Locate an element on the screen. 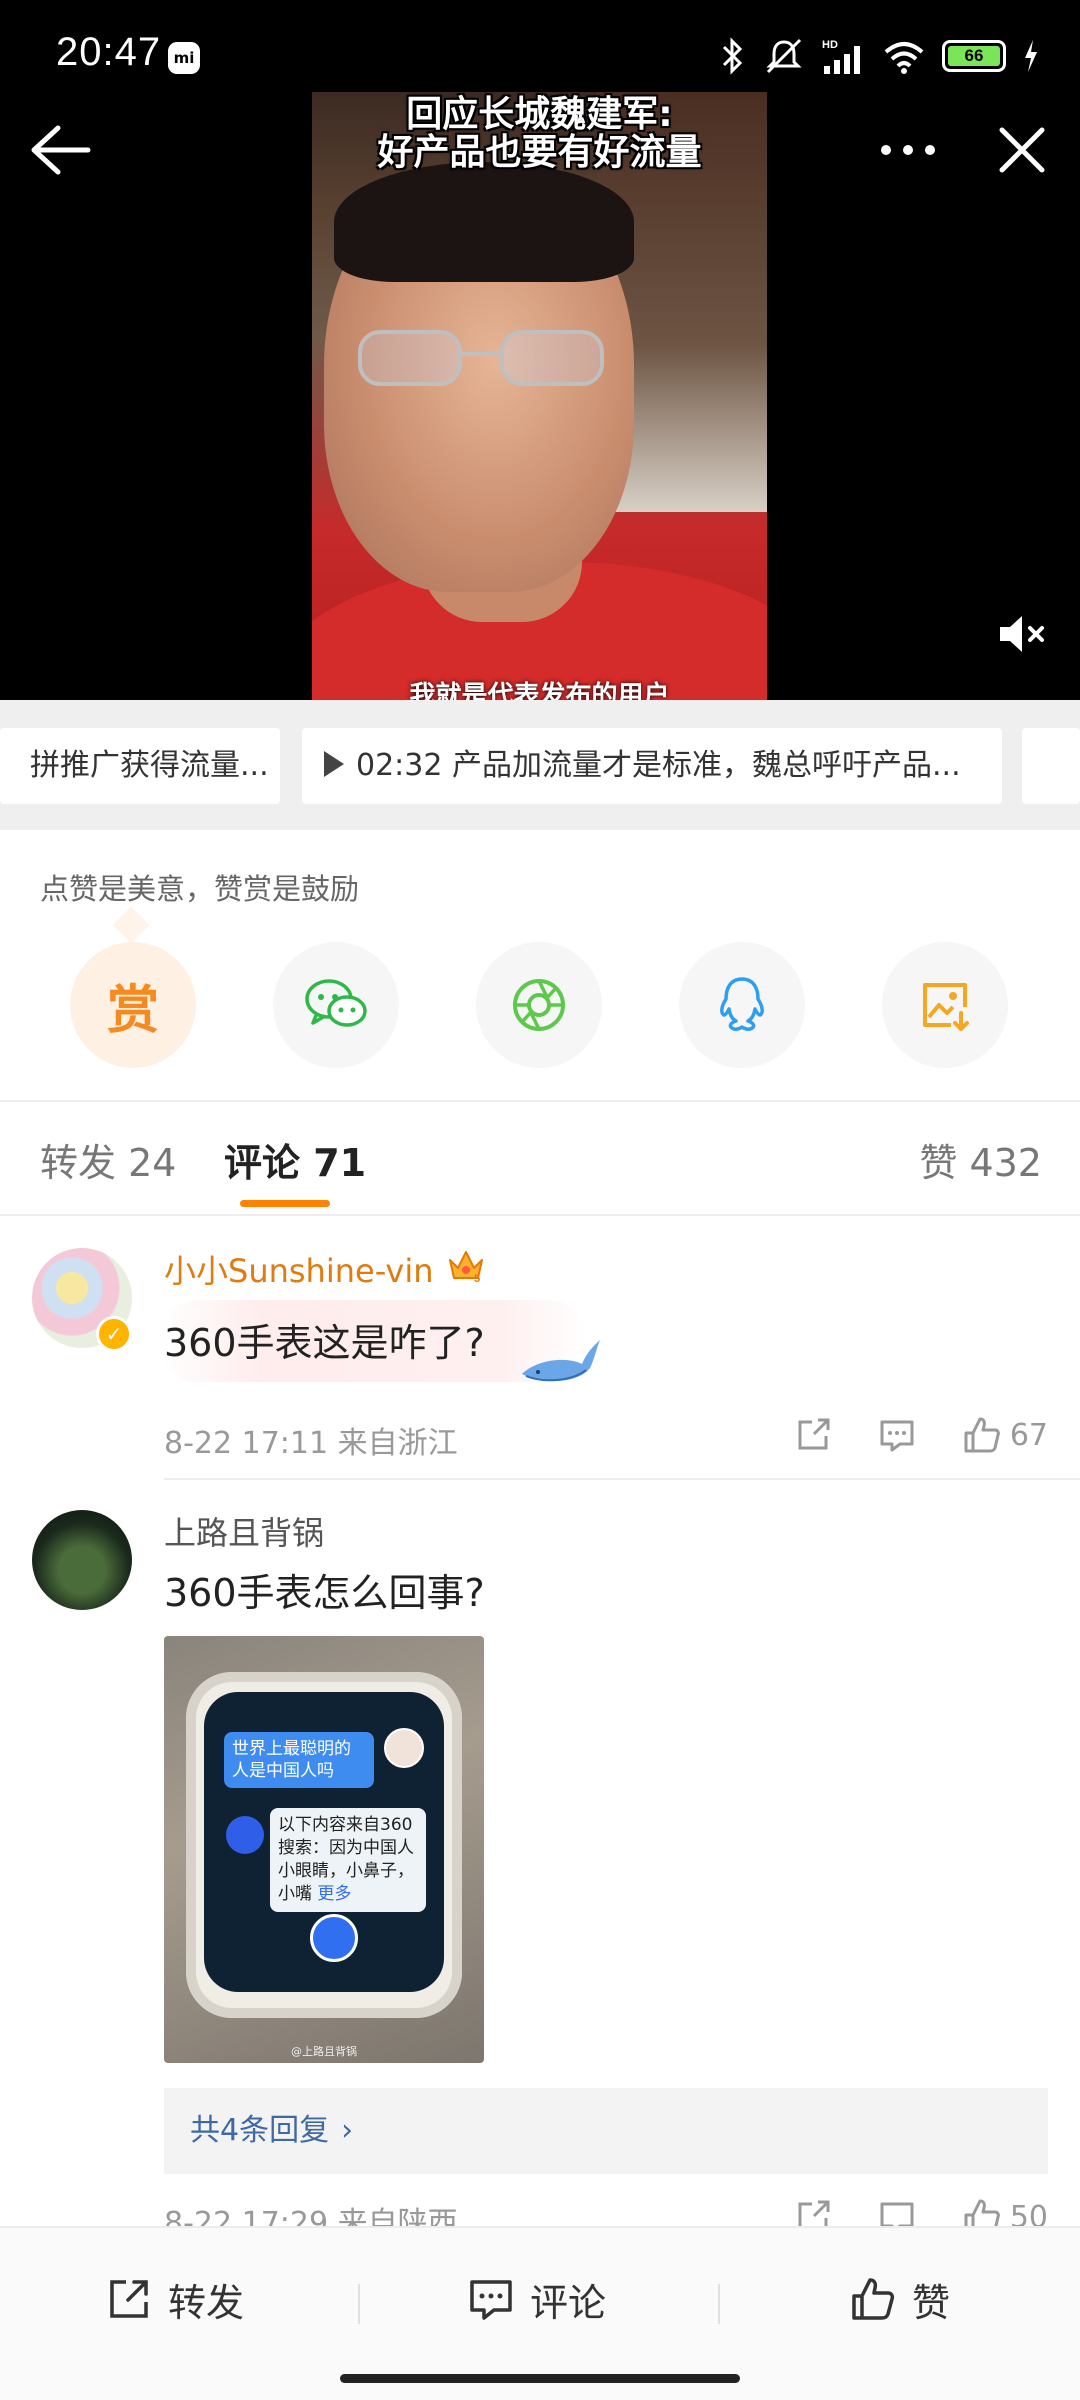 This screenshot has width=1080, height=2400. comment-label: 评论 is located at coordinates (568, 2302).